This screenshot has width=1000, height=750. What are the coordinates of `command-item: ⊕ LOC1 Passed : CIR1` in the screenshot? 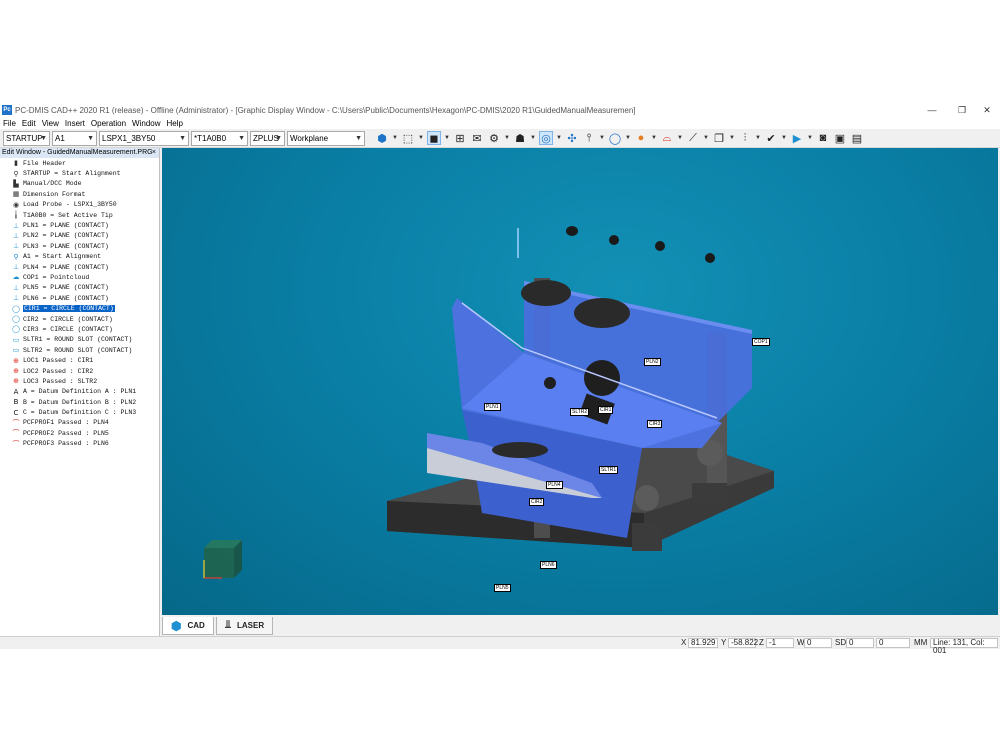 It's located at (79, 360).